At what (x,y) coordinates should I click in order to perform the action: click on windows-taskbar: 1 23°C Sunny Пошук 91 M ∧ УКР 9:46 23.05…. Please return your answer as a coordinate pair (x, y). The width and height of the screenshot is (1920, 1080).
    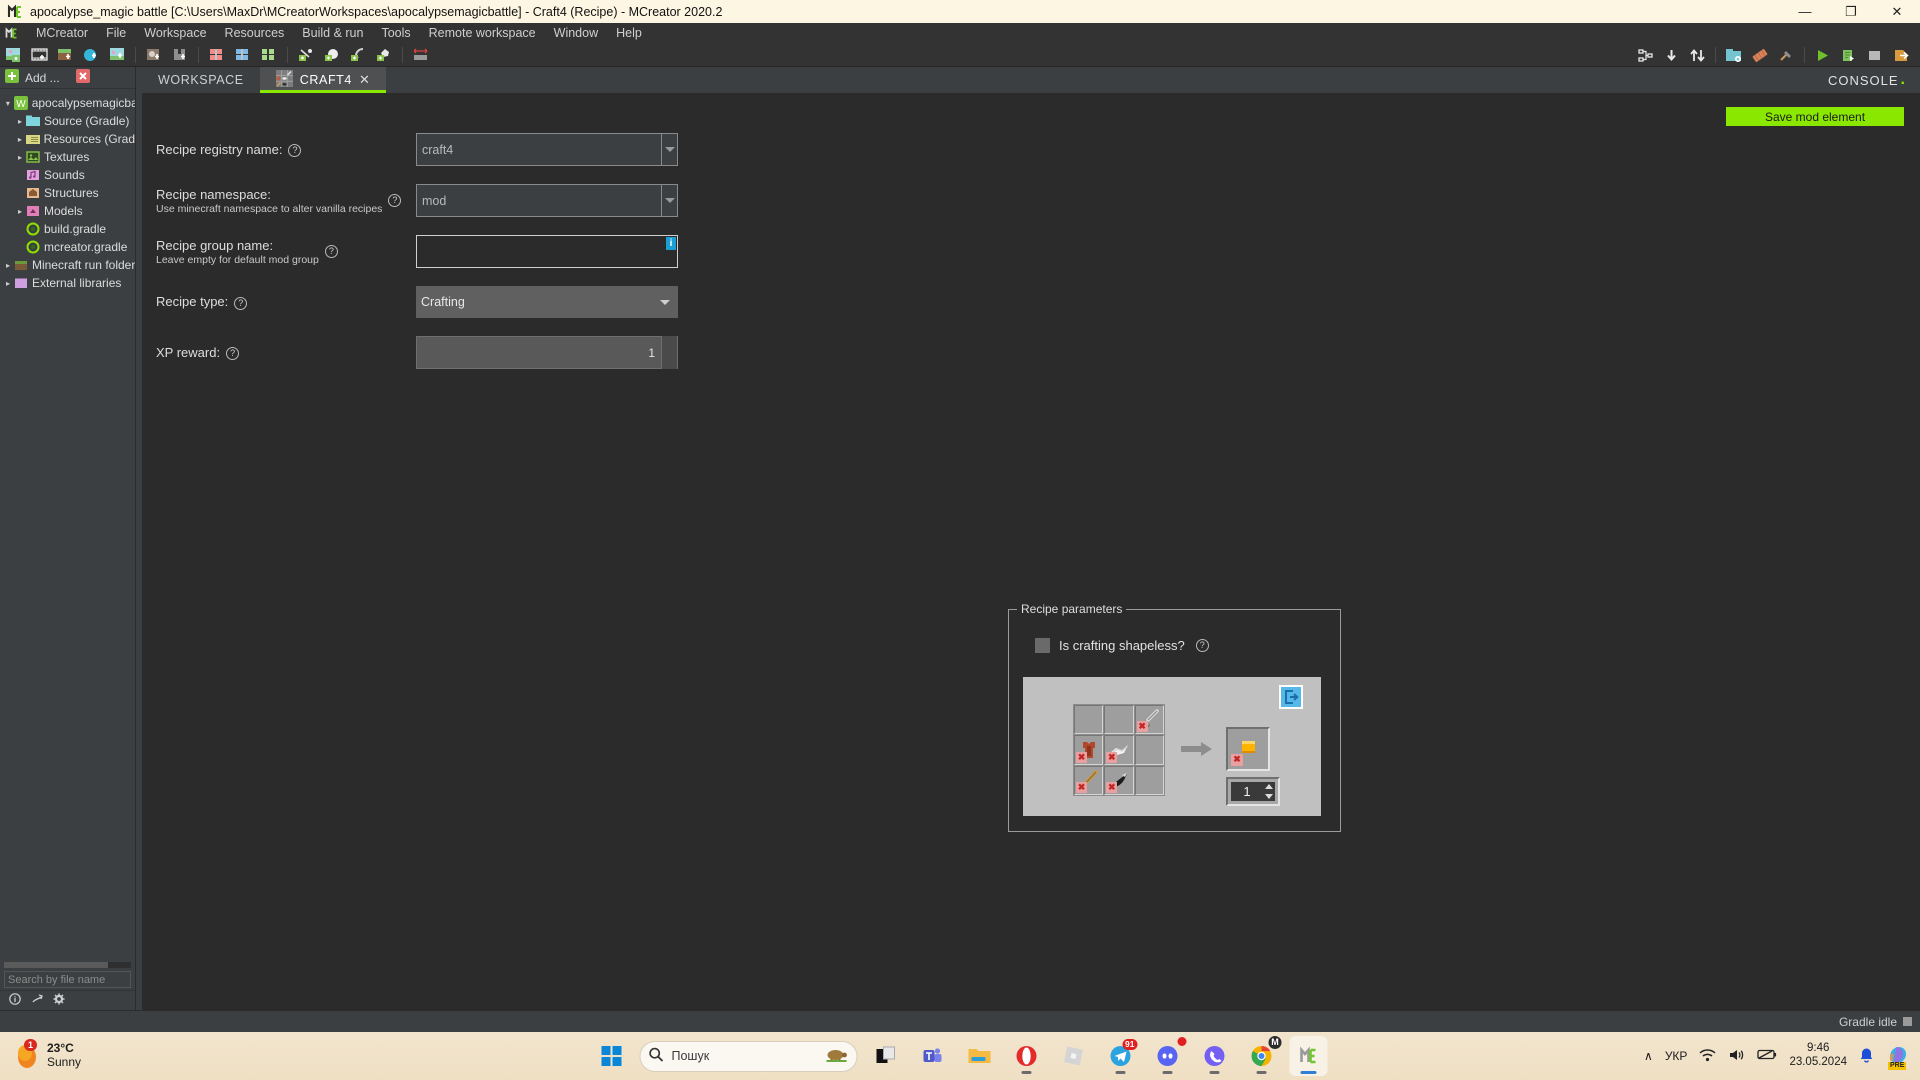
    Looking at the image, I should click on (960, 1056).